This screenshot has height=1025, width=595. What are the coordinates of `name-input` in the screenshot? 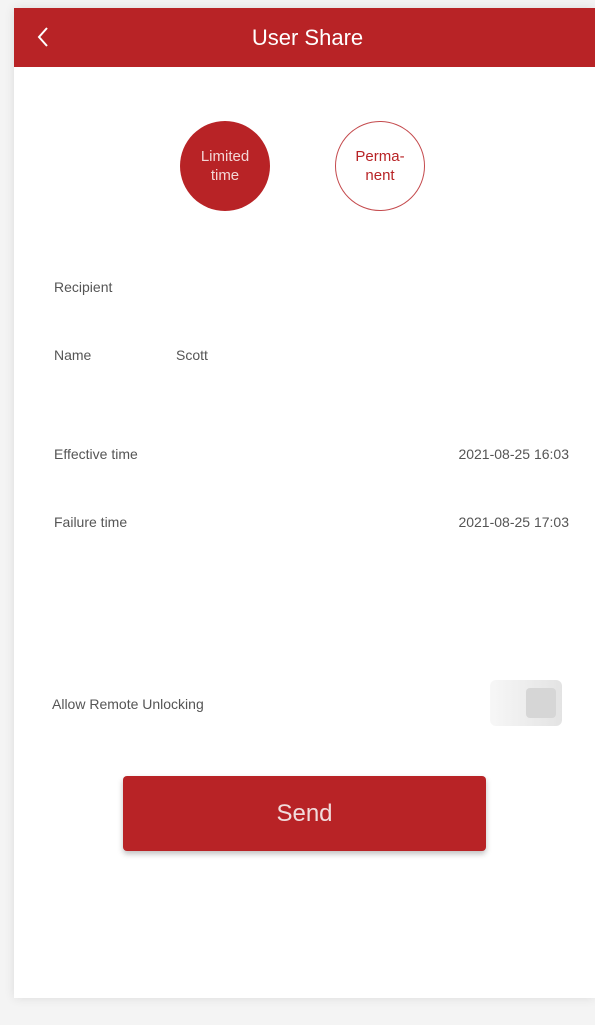 It's located at (366, 355).